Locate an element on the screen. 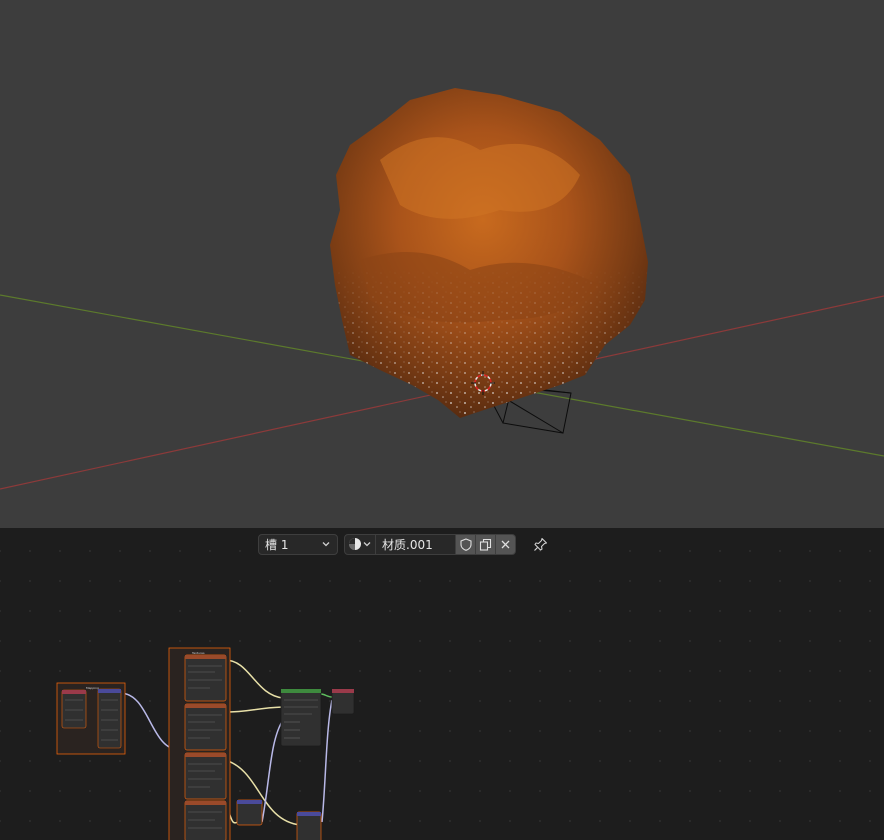  material-slot-label: 槽 1 is located at coordinates (277, 544).